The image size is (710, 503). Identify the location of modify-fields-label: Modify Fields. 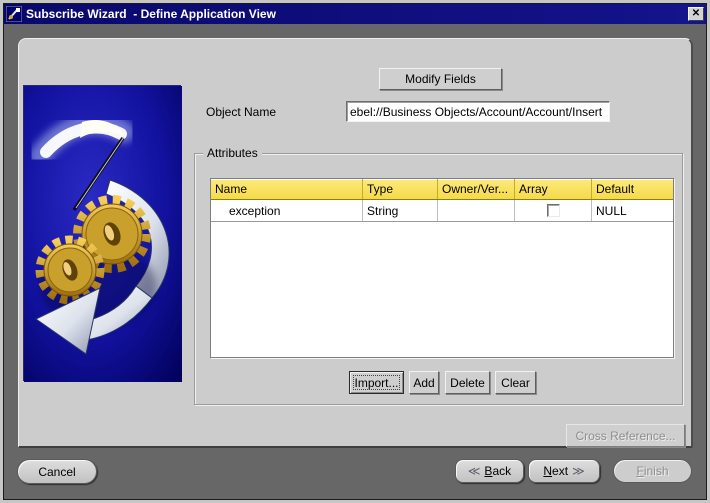
(440, 79).